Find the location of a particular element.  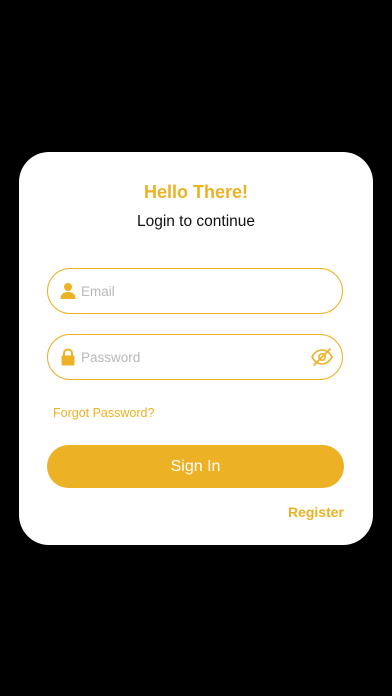

register-link: Register is located at coordinates (316, 512).